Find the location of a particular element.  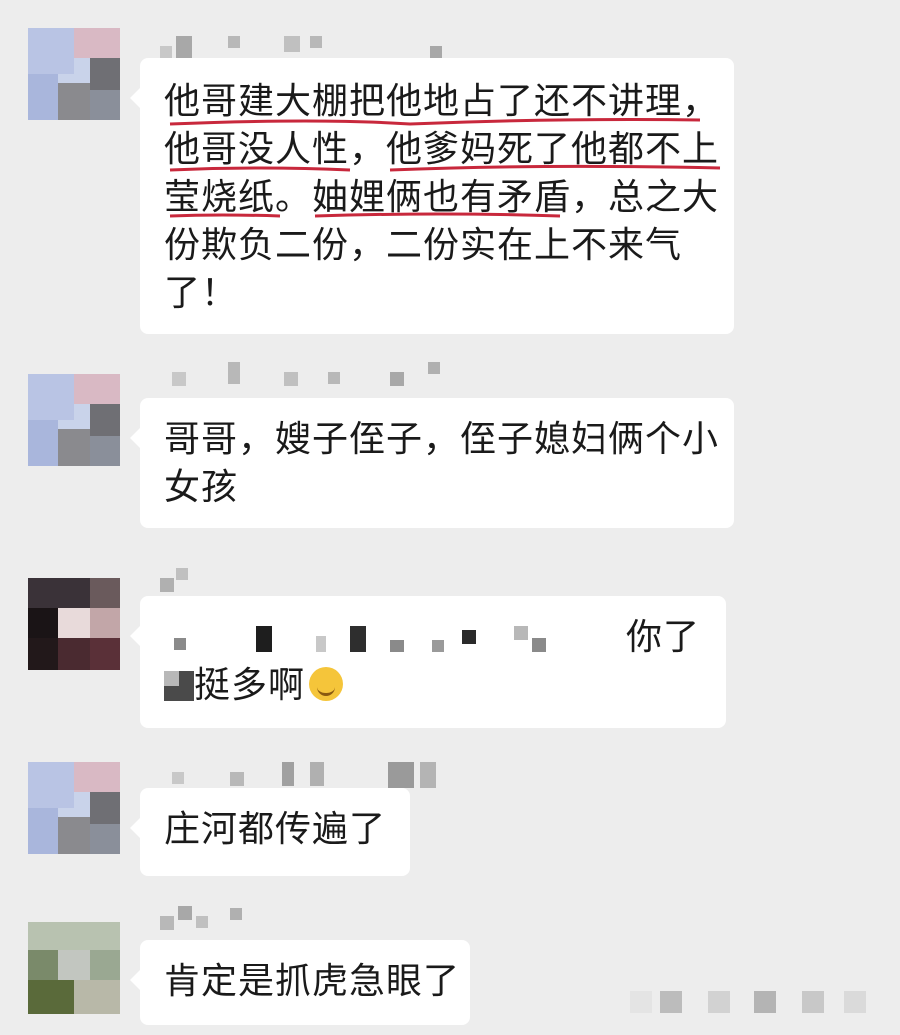

message-text-tail: 你了 is located at coordinates (663, 637).